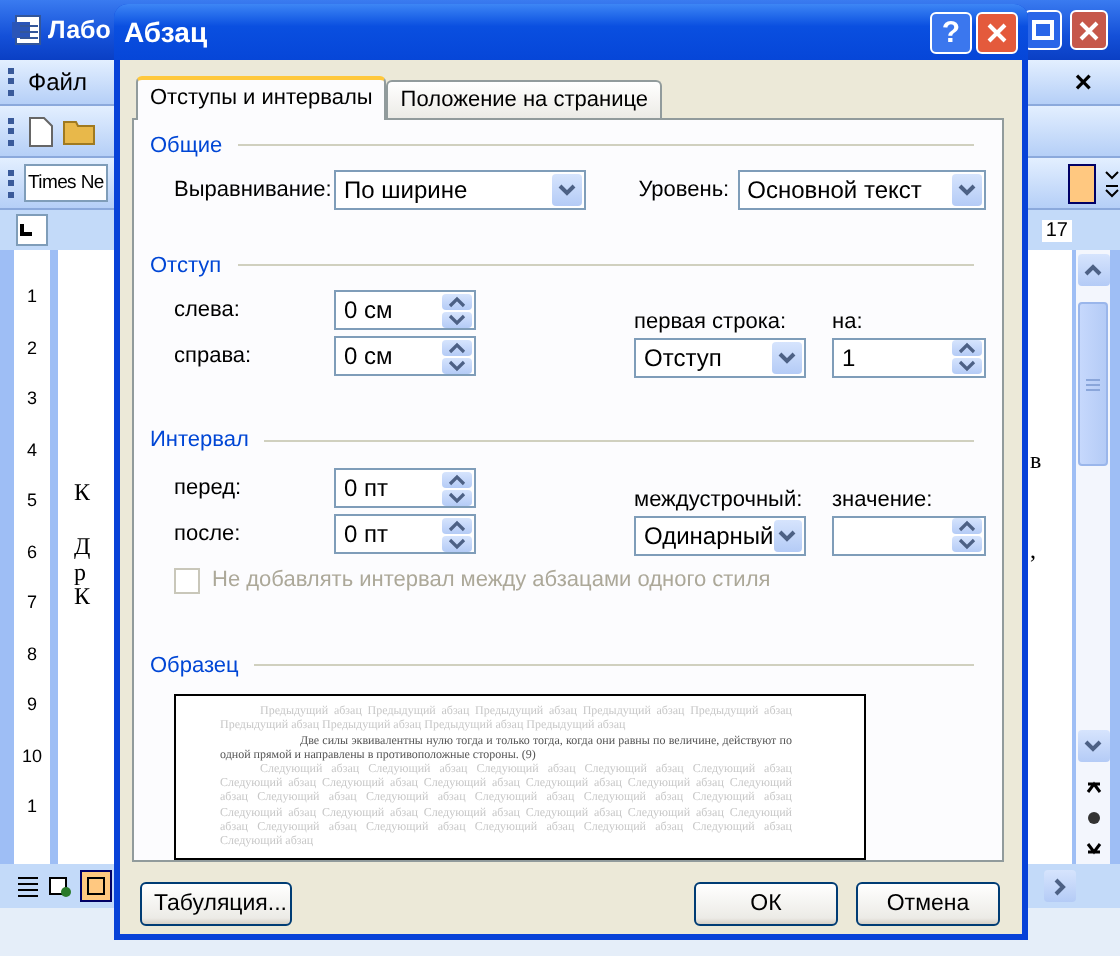 This screenshot has height=956, width=1120. I want to click on dialog-title: Абзац, so click(167, 32).